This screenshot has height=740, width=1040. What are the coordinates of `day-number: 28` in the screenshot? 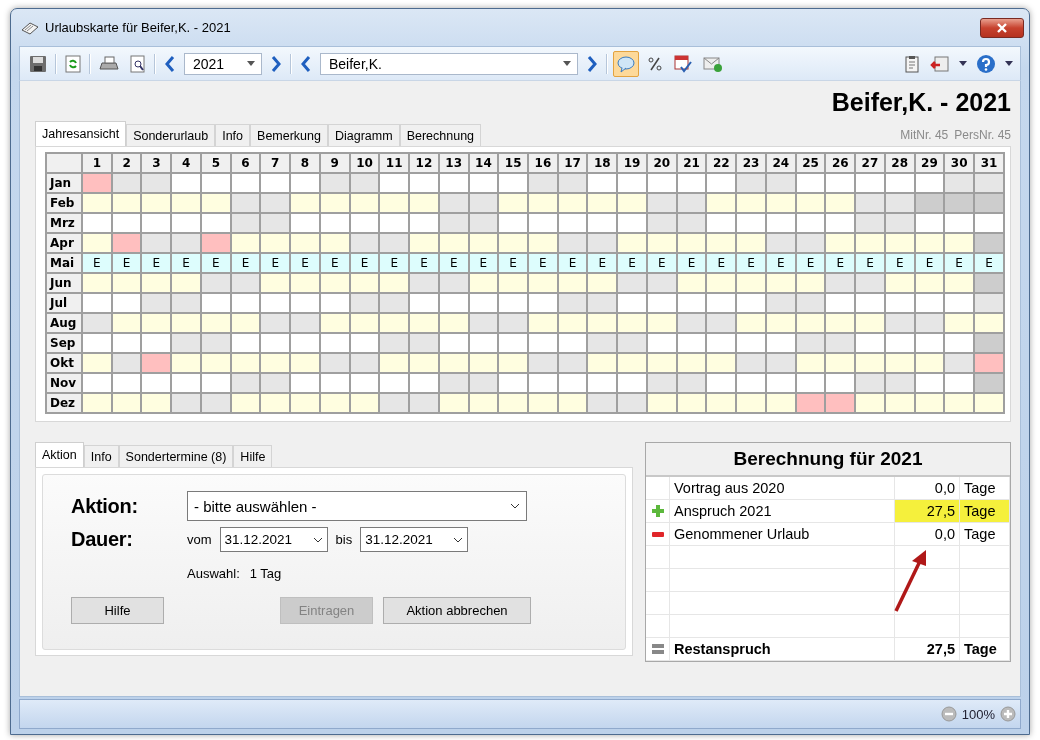 It's located at (899, 163).